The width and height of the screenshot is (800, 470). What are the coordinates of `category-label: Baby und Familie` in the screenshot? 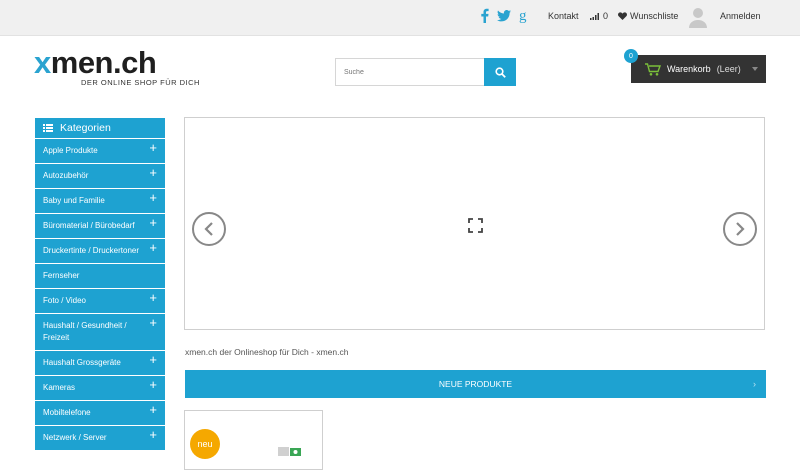 It's located at (74, 200).